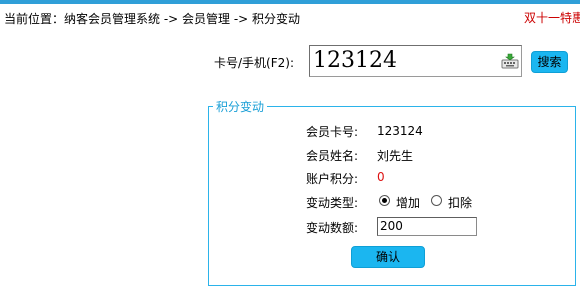 This screenshot has height=292, width=580. What do you see at coordinates (152, 19) in the screenshot?
I see `breadcrumb: 当前位置：纳客会员管理系统 -> 会员管理 -> 积分变动` at bounding box center [152, 19].